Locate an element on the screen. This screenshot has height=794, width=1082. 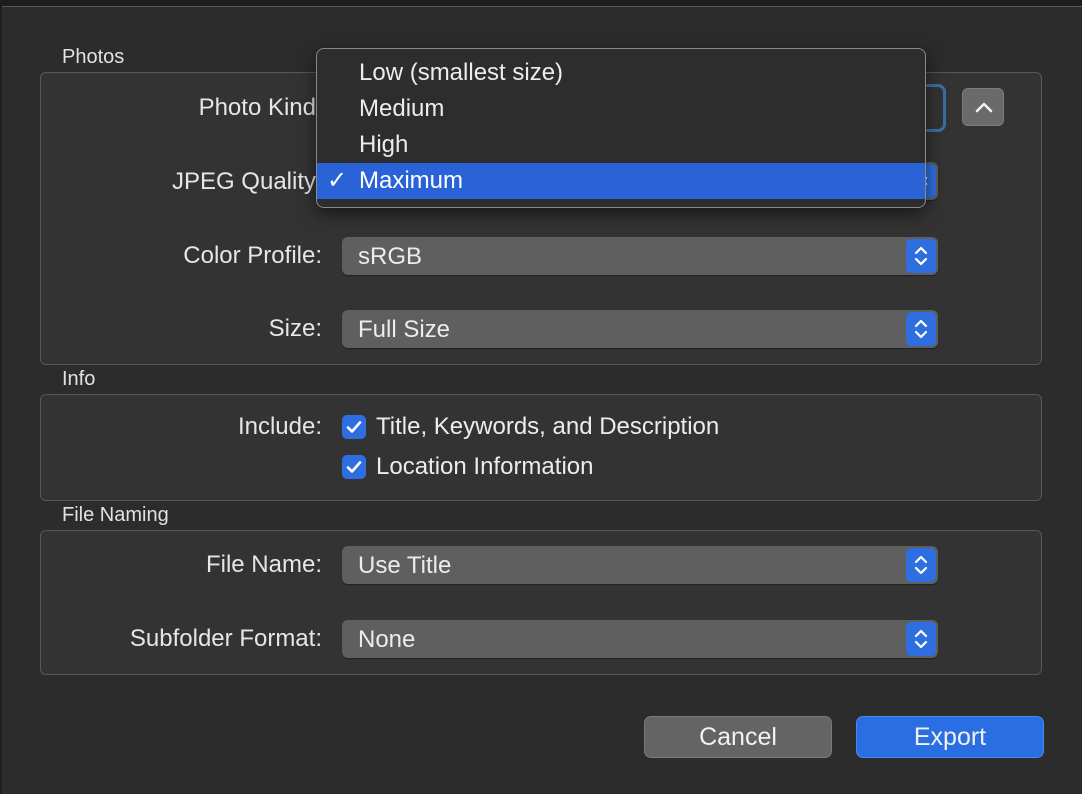
location-label: Location Information is located at coordinates (485, 466).